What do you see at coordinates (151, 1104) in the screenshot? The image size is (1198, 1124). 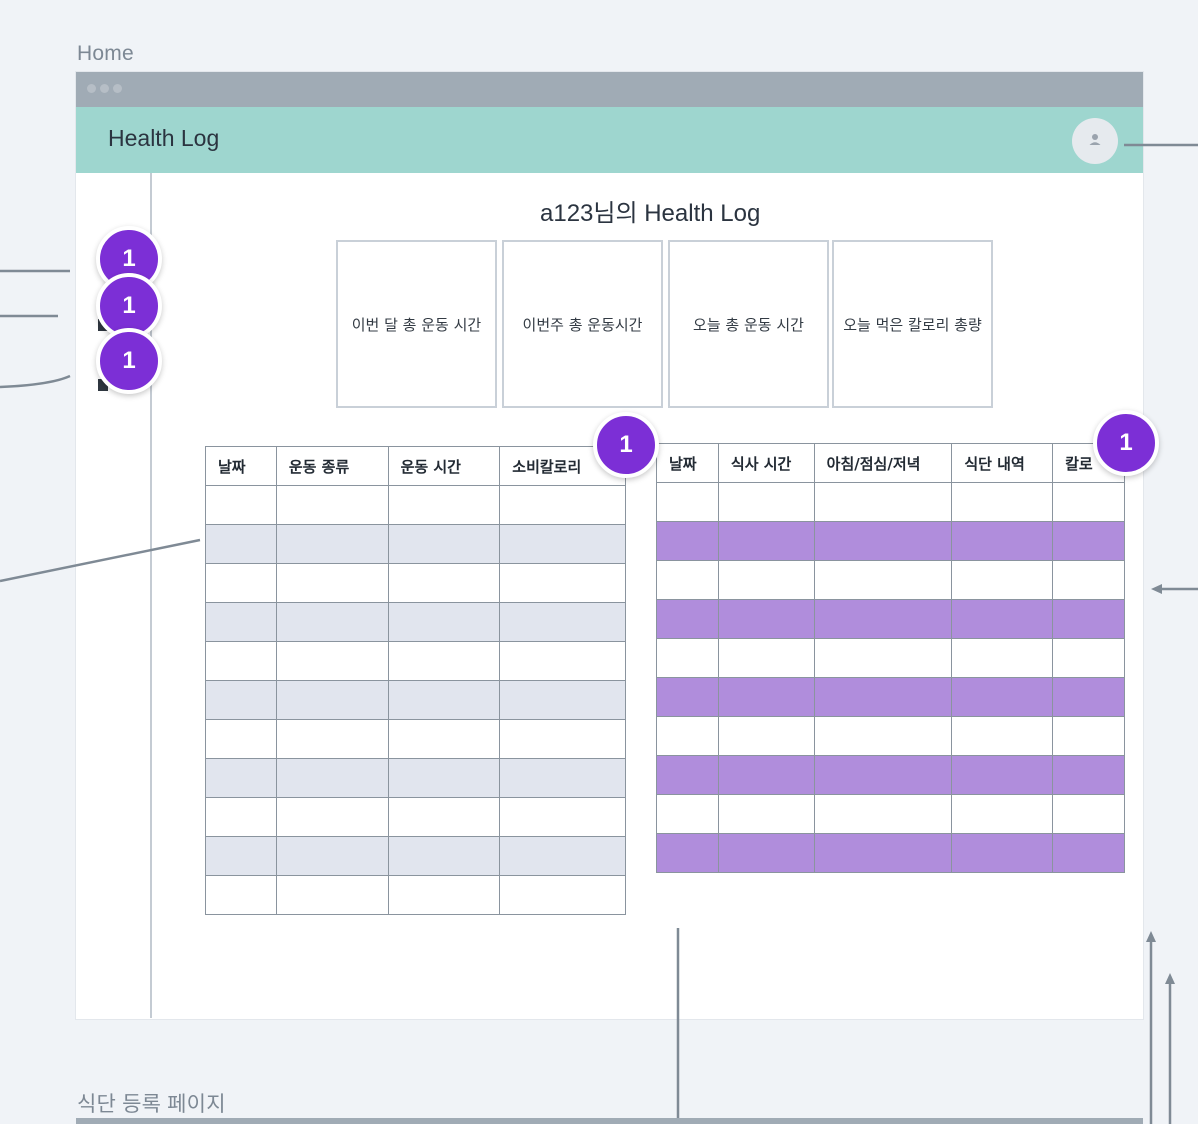 I see `diet-page-frame-label: 식단 등록 페이지` at bounding box center [151, 1104].